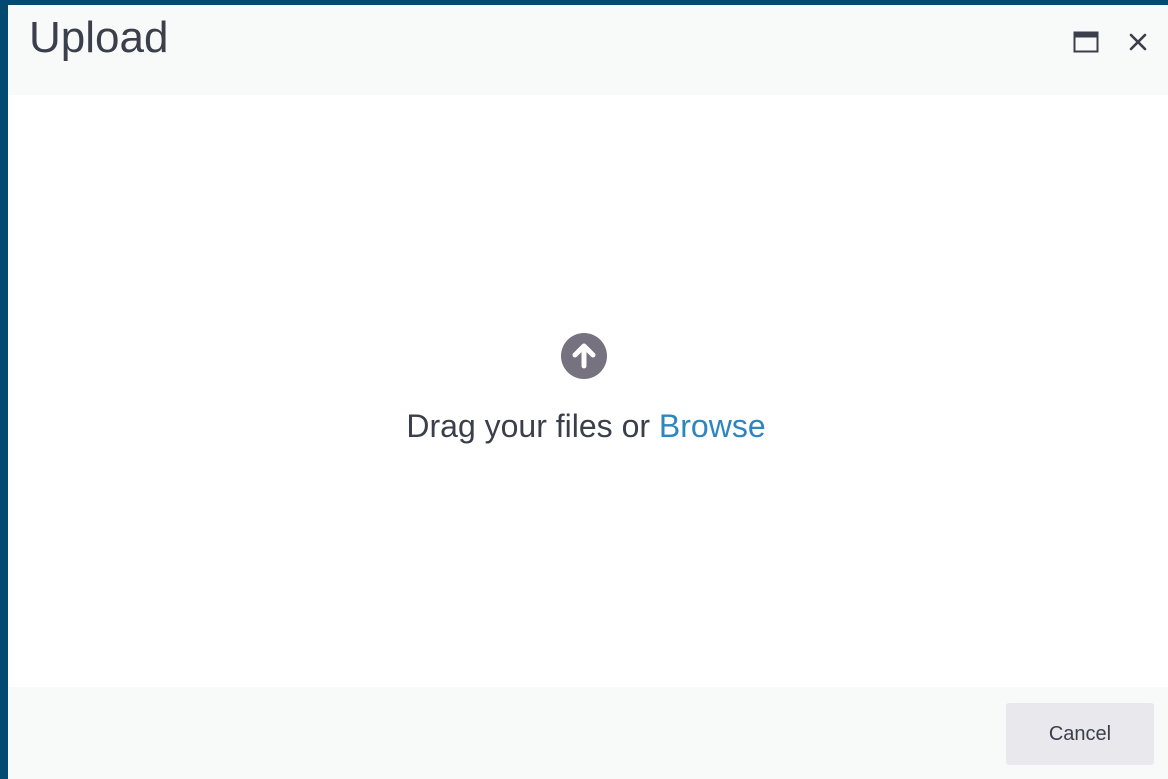 The height and width of the screenshot is (779, 1168). I want to click on drop-prompt-label: Drag your files or, so click(528, 426).